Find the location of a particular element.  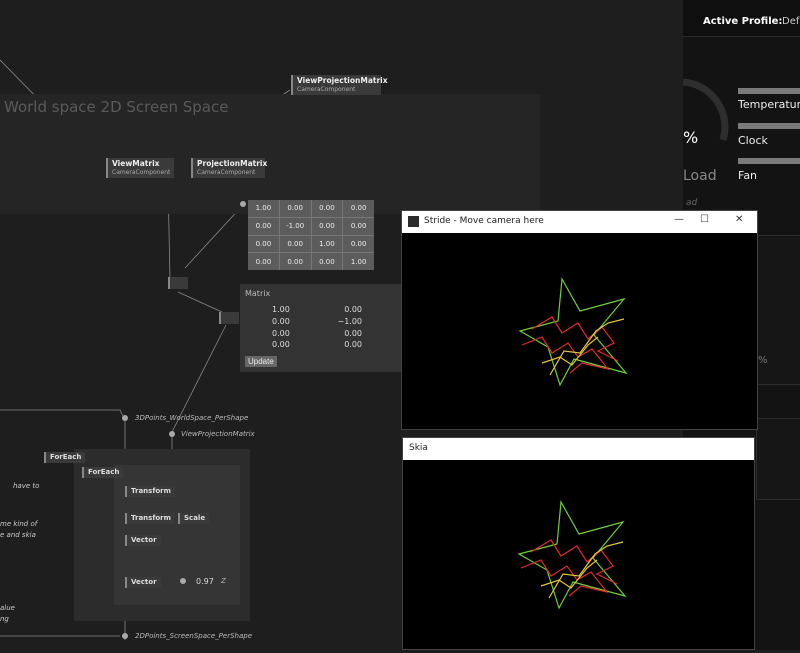

comment-line: alue is located at coordinates (7, 608).